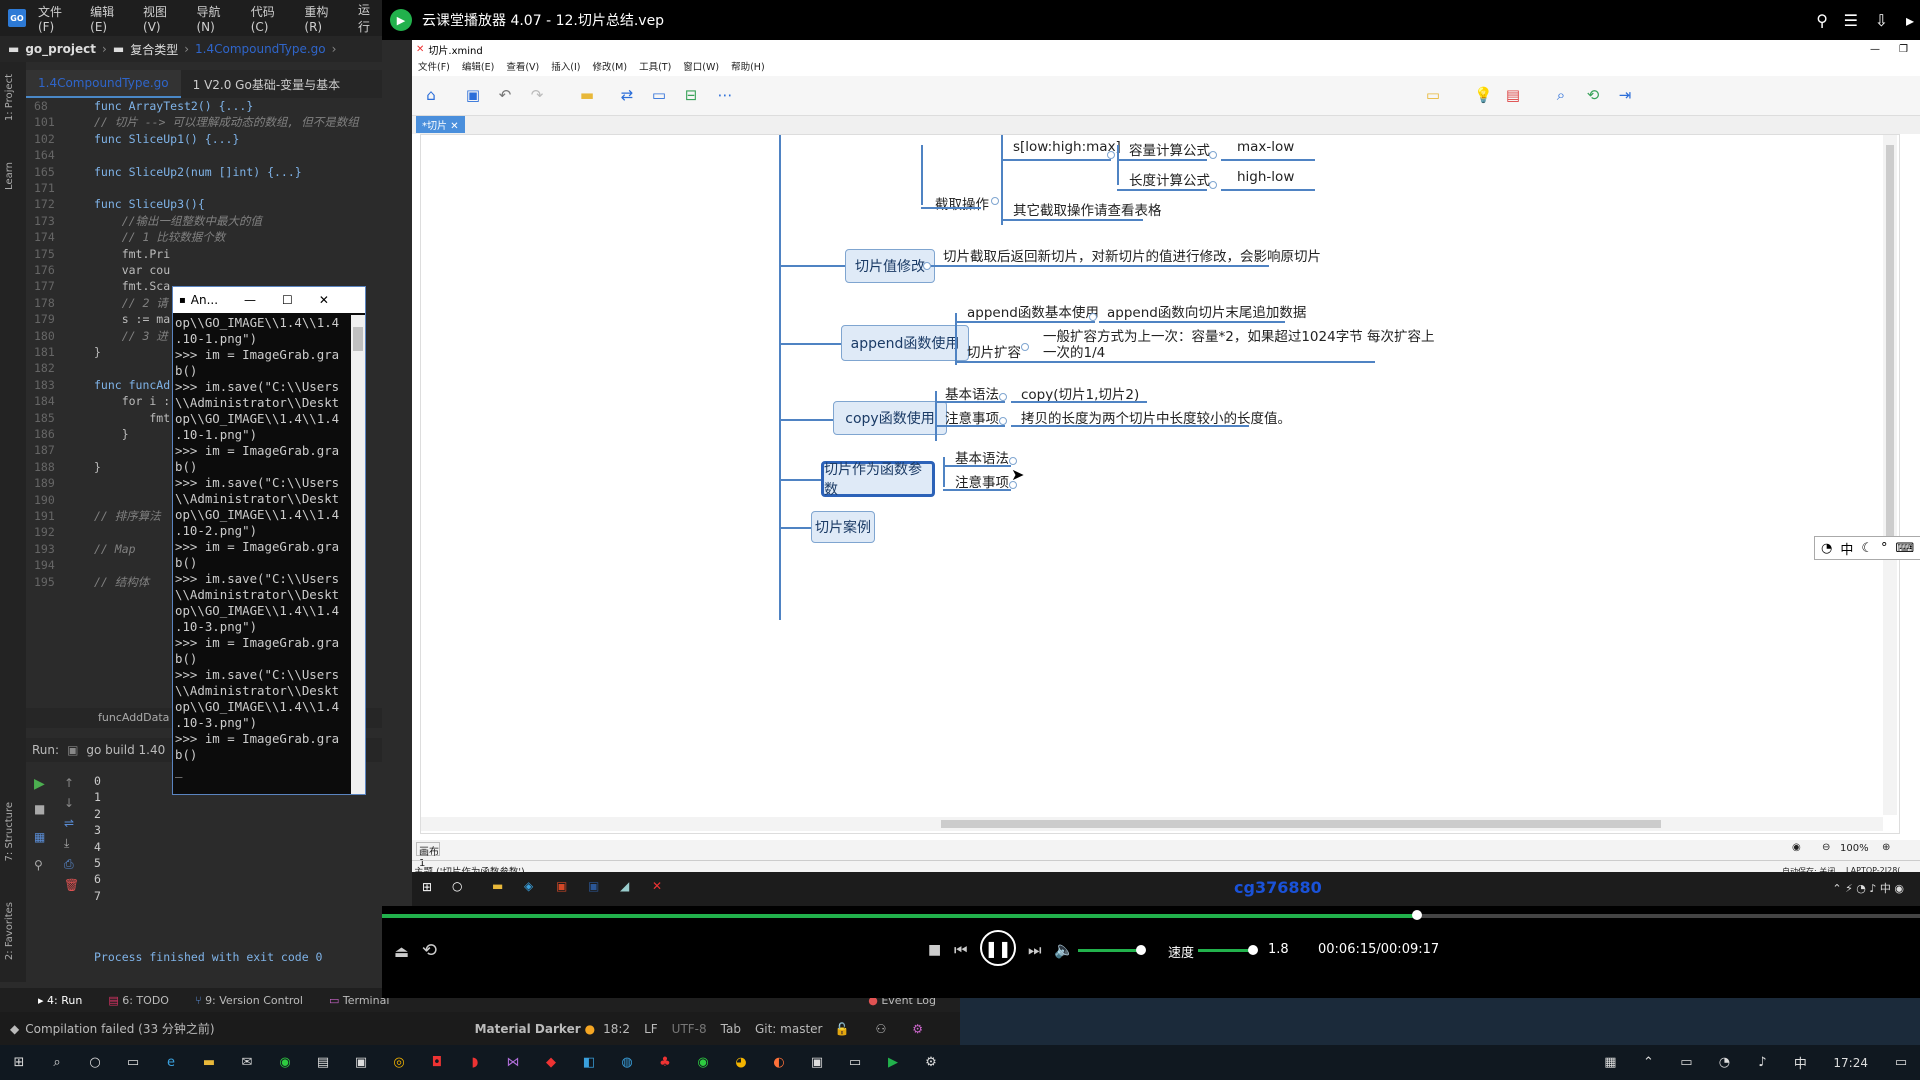  Describe the element at coordinates (1253, 950) in the screenshot. I see `speed-knob` at that location.